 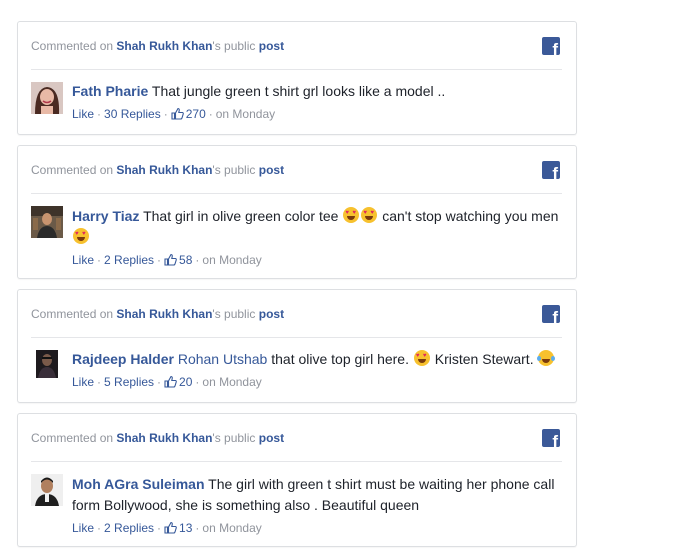 I want to click on like-count: 58, so click(x=185, y=260).